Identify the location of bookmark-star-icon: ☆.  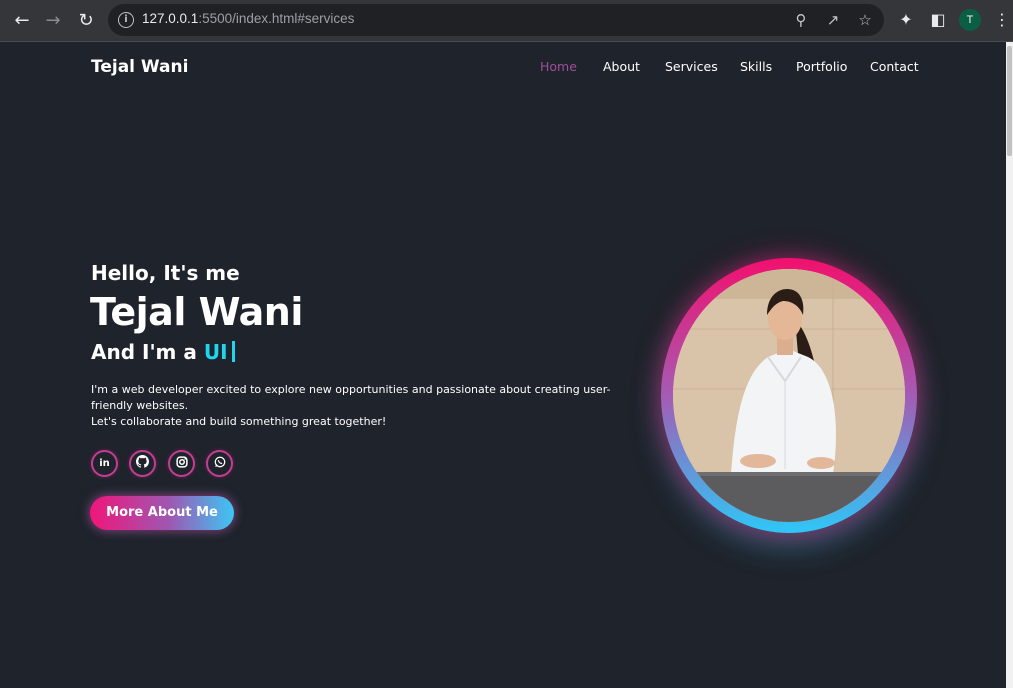
(865, 20).